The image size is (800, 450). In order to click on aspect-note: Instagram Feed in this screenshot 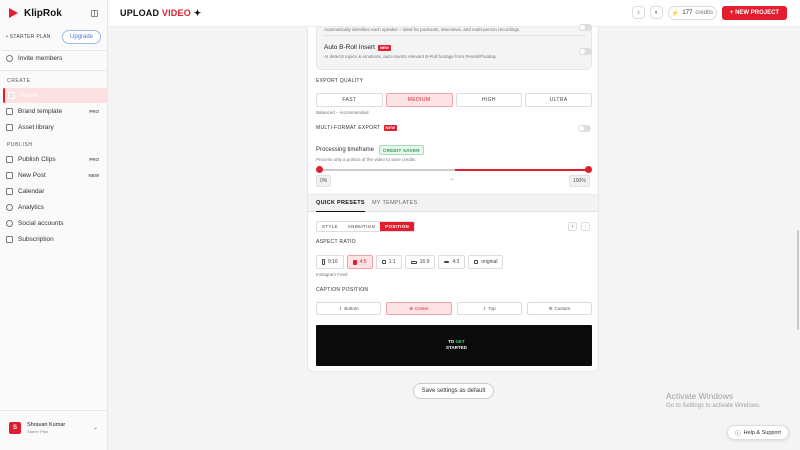, I will do `click(332, 274)`.